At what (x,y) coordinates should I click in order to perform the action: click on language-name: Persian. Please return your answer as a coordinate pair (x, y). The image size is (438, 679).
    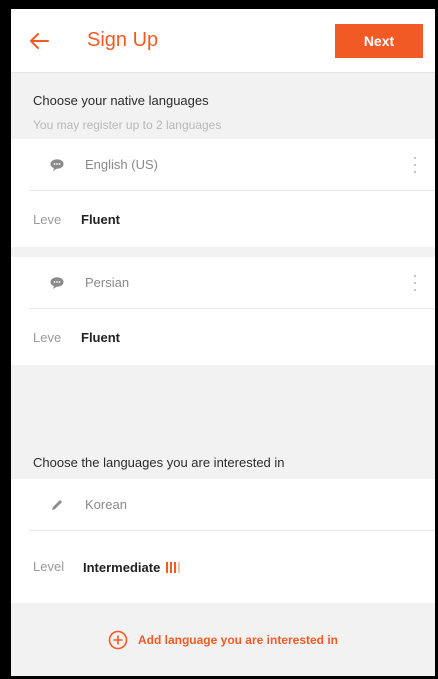
    Looking at the image, I should click on (107, 282).